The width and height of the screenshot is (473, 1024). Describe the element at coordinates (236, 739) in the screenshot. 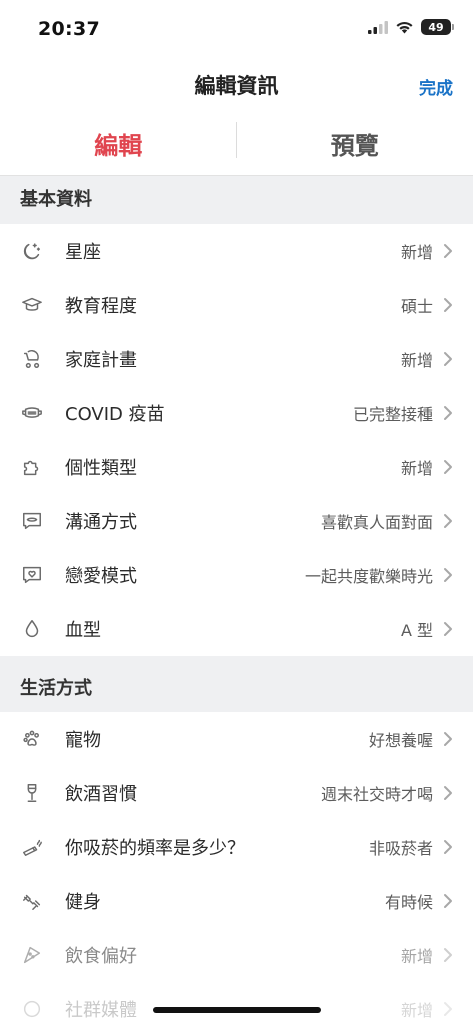

I see `list-item-pets: 寵物 好想養喔` at that location.